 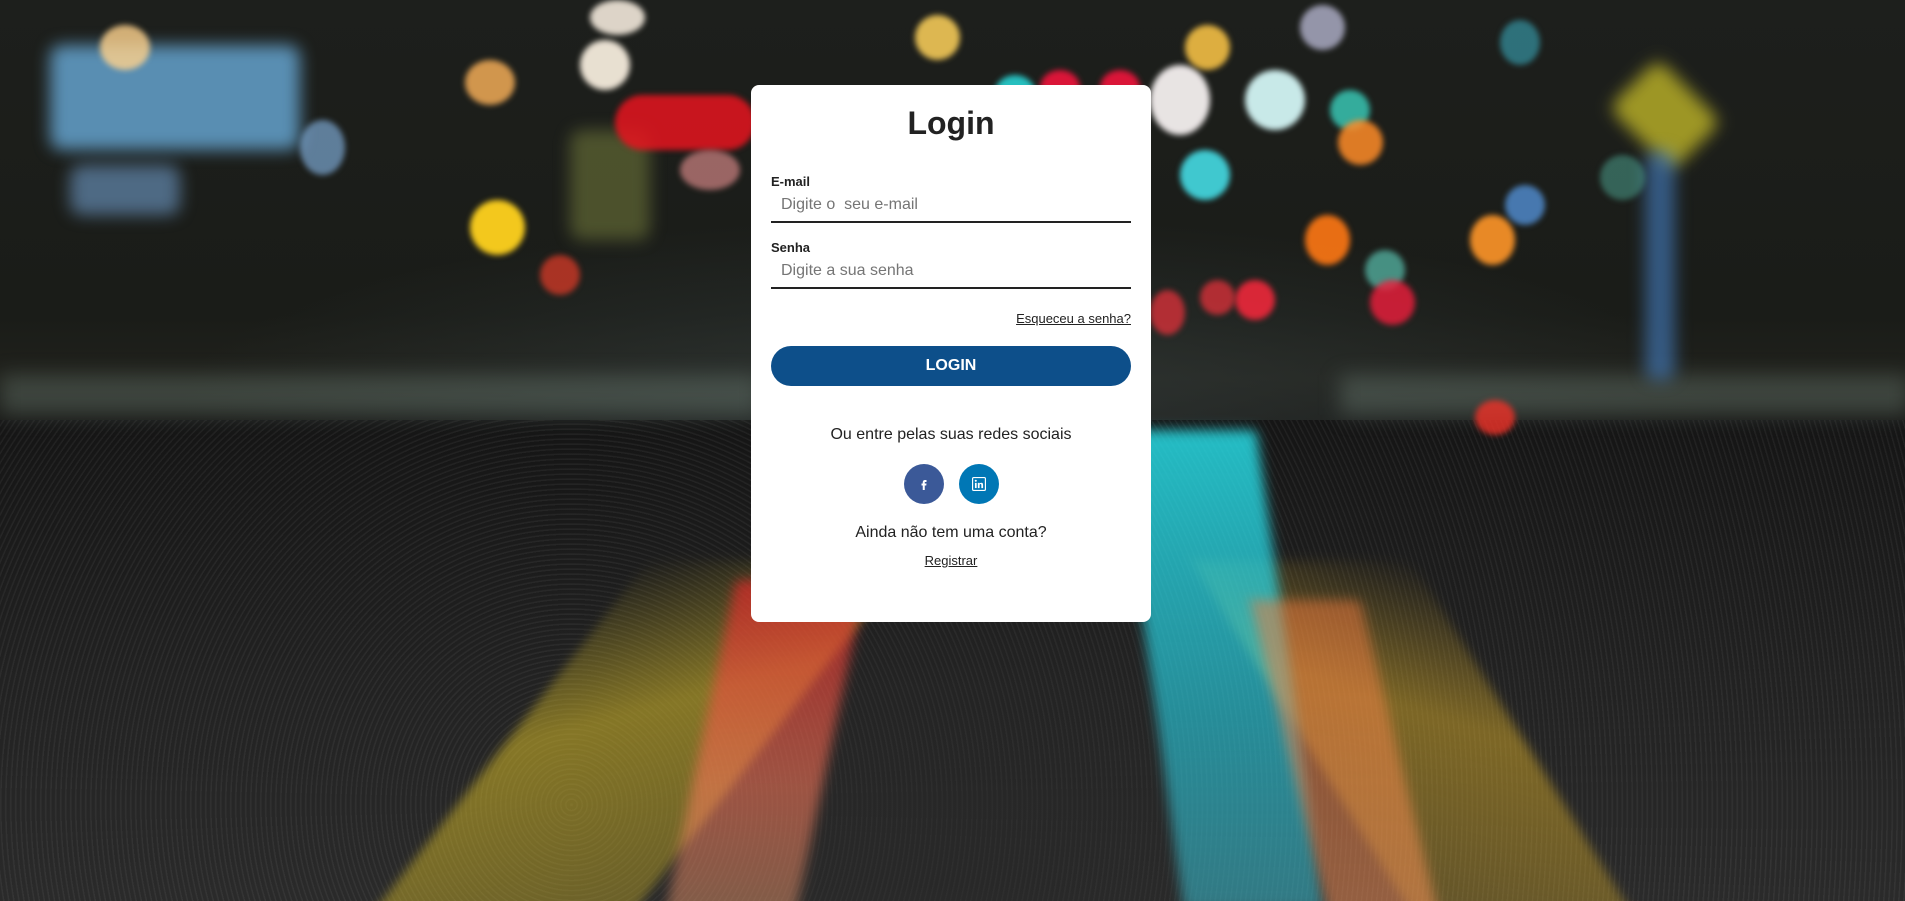 I want to click on background-sidewalk-left, so click(x=380, y=395).